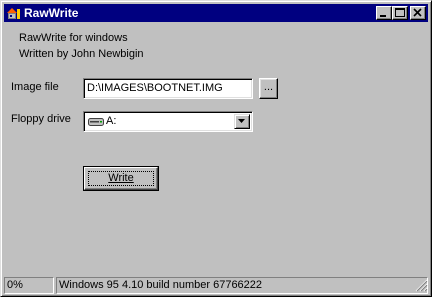 Image resolution: width=432 pixels, height=297 pixels. I want to click on floppy-drive-select: A:, so click(168, 121).